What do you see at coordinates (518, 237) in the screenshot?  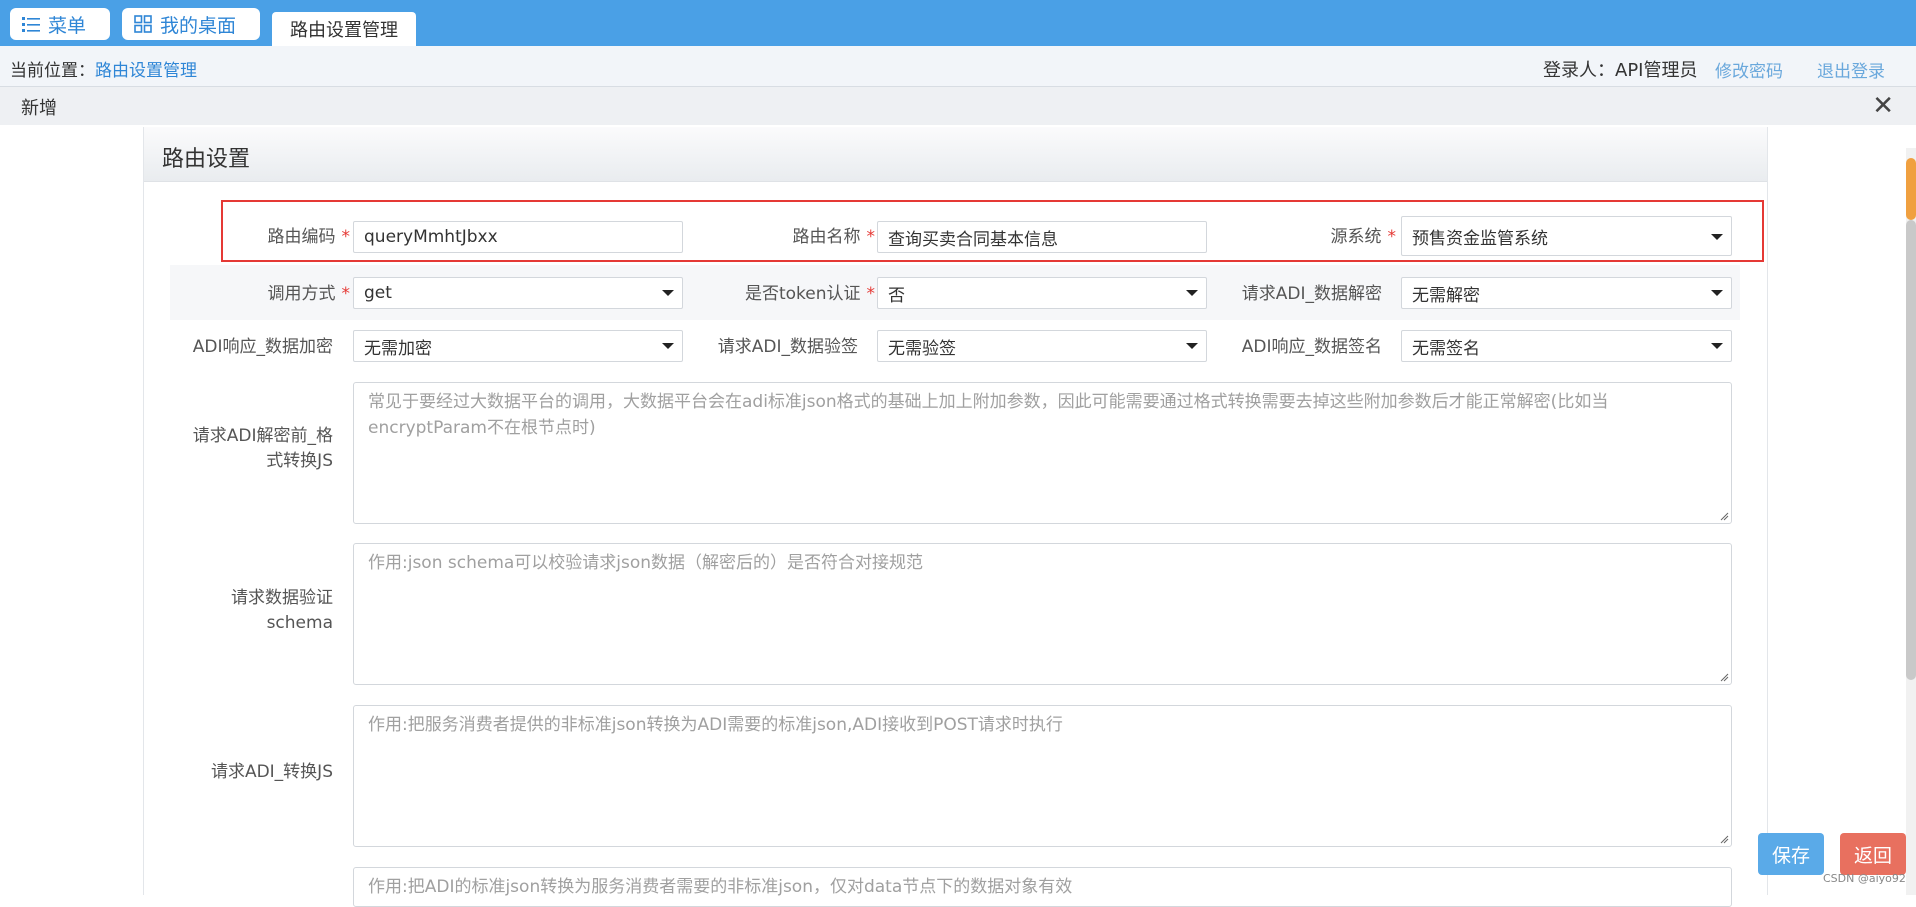 I see `route-code-input: queryMmhtJbxx` at bounding box center [518, 237].